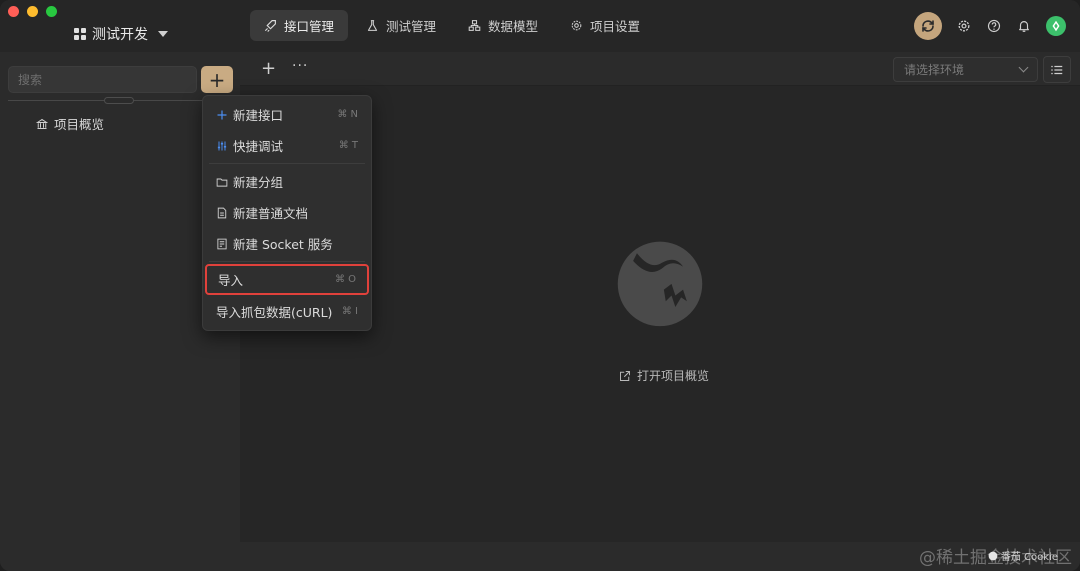 This screenshot has width=1080, height=571. I want to click on author-label: 番茄 Cookie, so click(1029, 557).